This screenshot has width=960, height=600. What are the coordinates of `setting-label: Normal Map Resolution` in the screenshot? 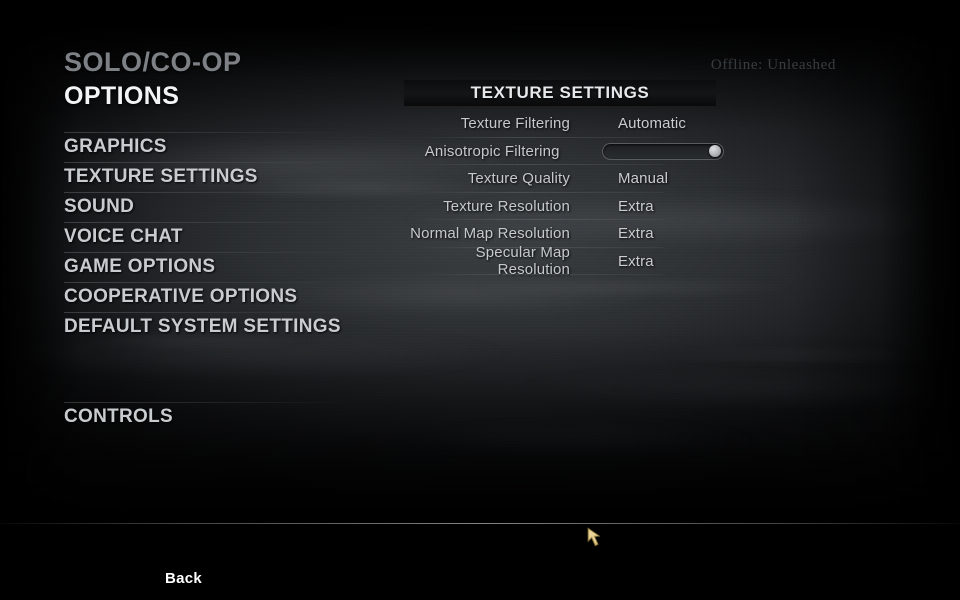 It's located at (490, 234).